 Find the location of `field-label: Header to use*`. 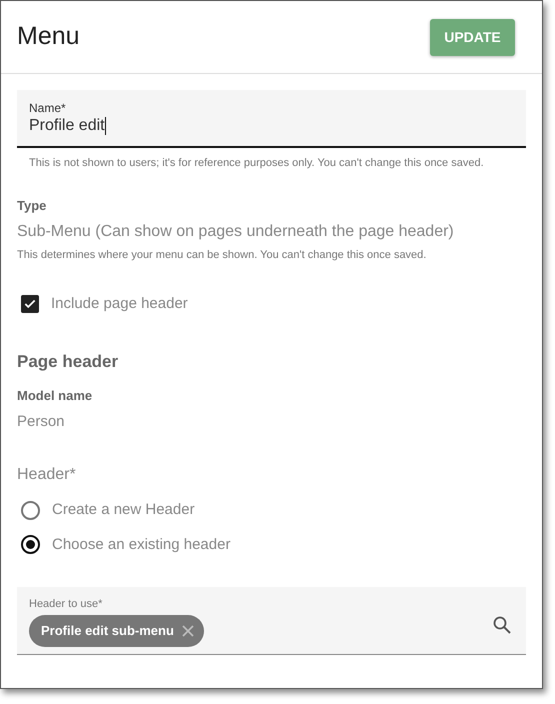

field-label: Header to use* is located at coordinates (66, 604).